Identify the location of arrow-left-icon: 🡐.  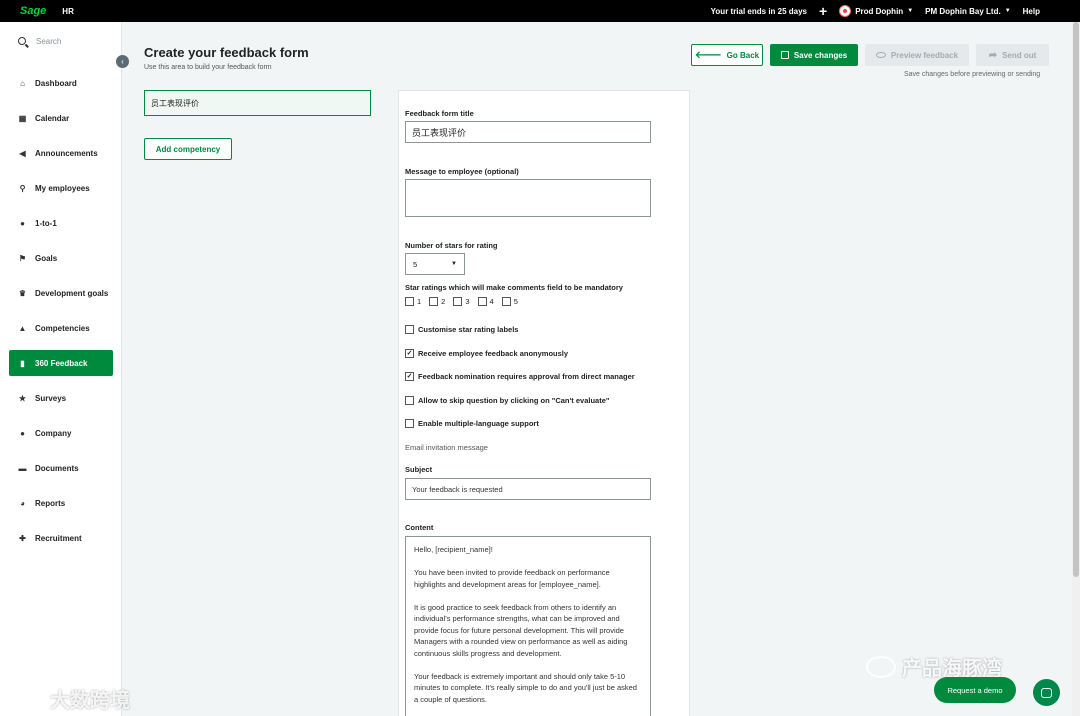
(708, 55).